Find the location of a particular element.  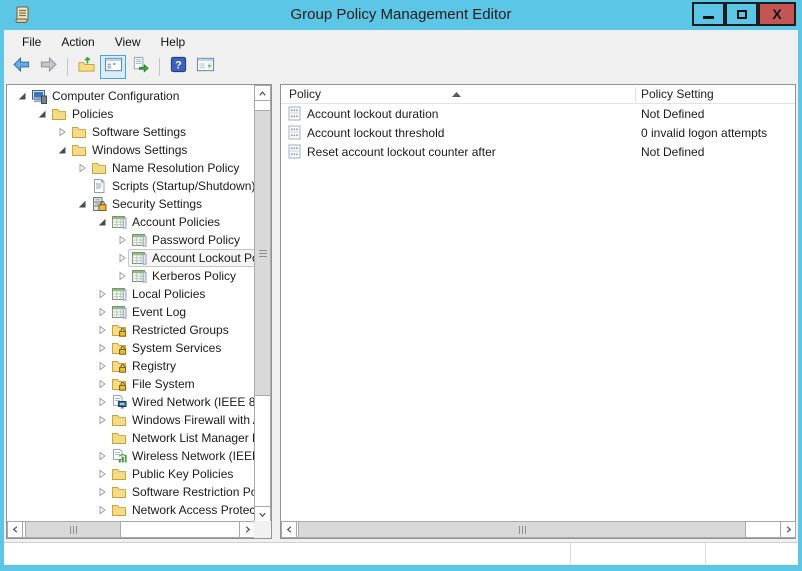

no-expander is located at coordinates (82, 186).